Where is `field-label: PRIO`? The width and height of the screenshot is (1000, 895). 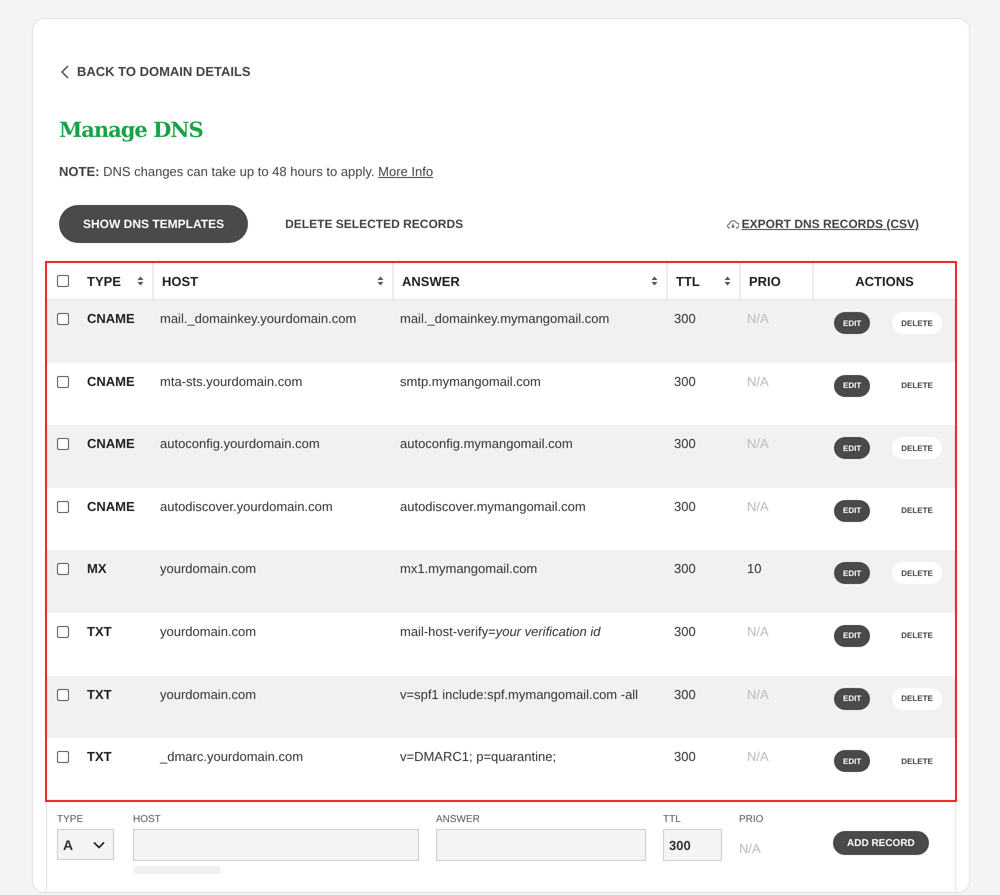
field-label: PRIO is located at coordinates (751, 819).